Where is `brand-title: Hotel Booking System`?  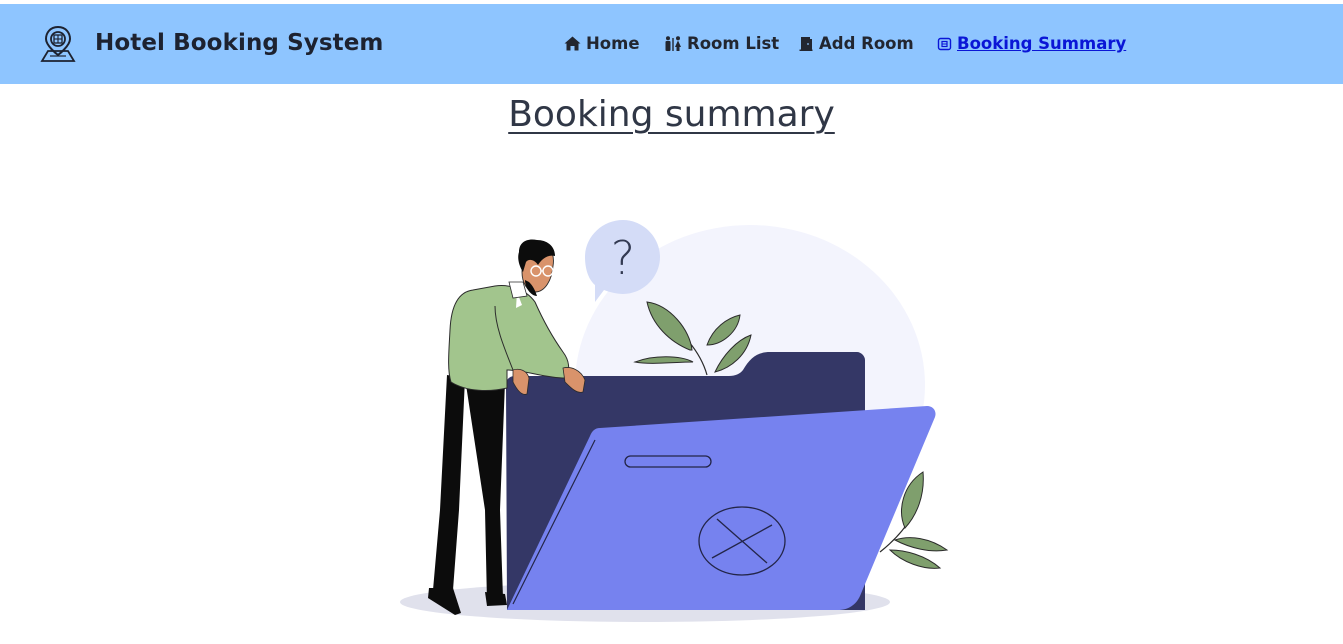
brand-title: Hotel Booking System is located at coordinates (239, 43).